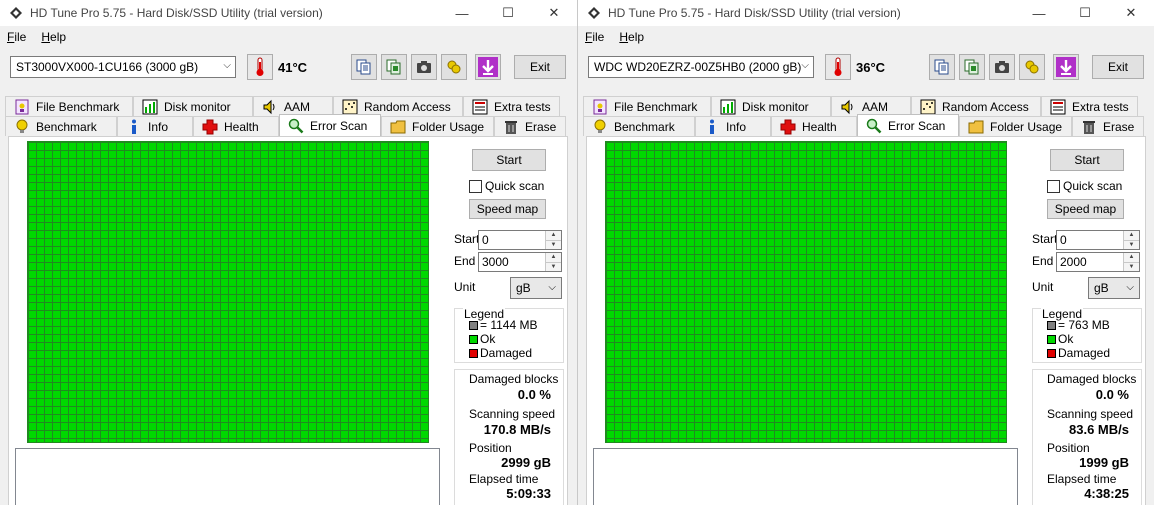 Image resolution: width=1154 pixels, height=505 pixels. I want to click on drive-select: WDC WD20EZRZ-00Z5HB0 (2000 gB) ⌵, so click(701, 67).